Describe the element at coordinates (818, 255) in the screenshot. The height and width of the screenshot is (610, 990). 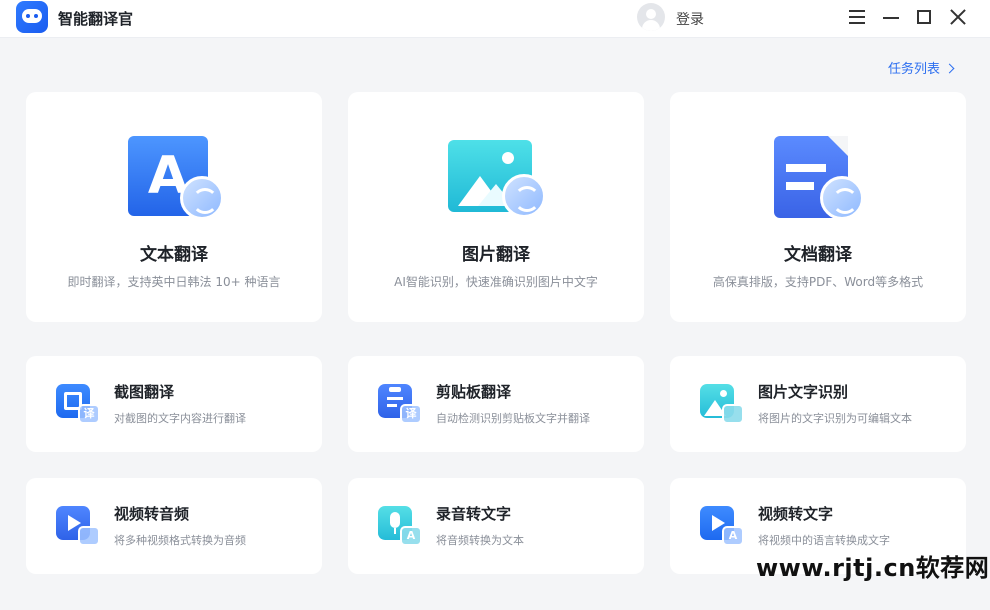
I see `card-title: 文档翻译` at that location.